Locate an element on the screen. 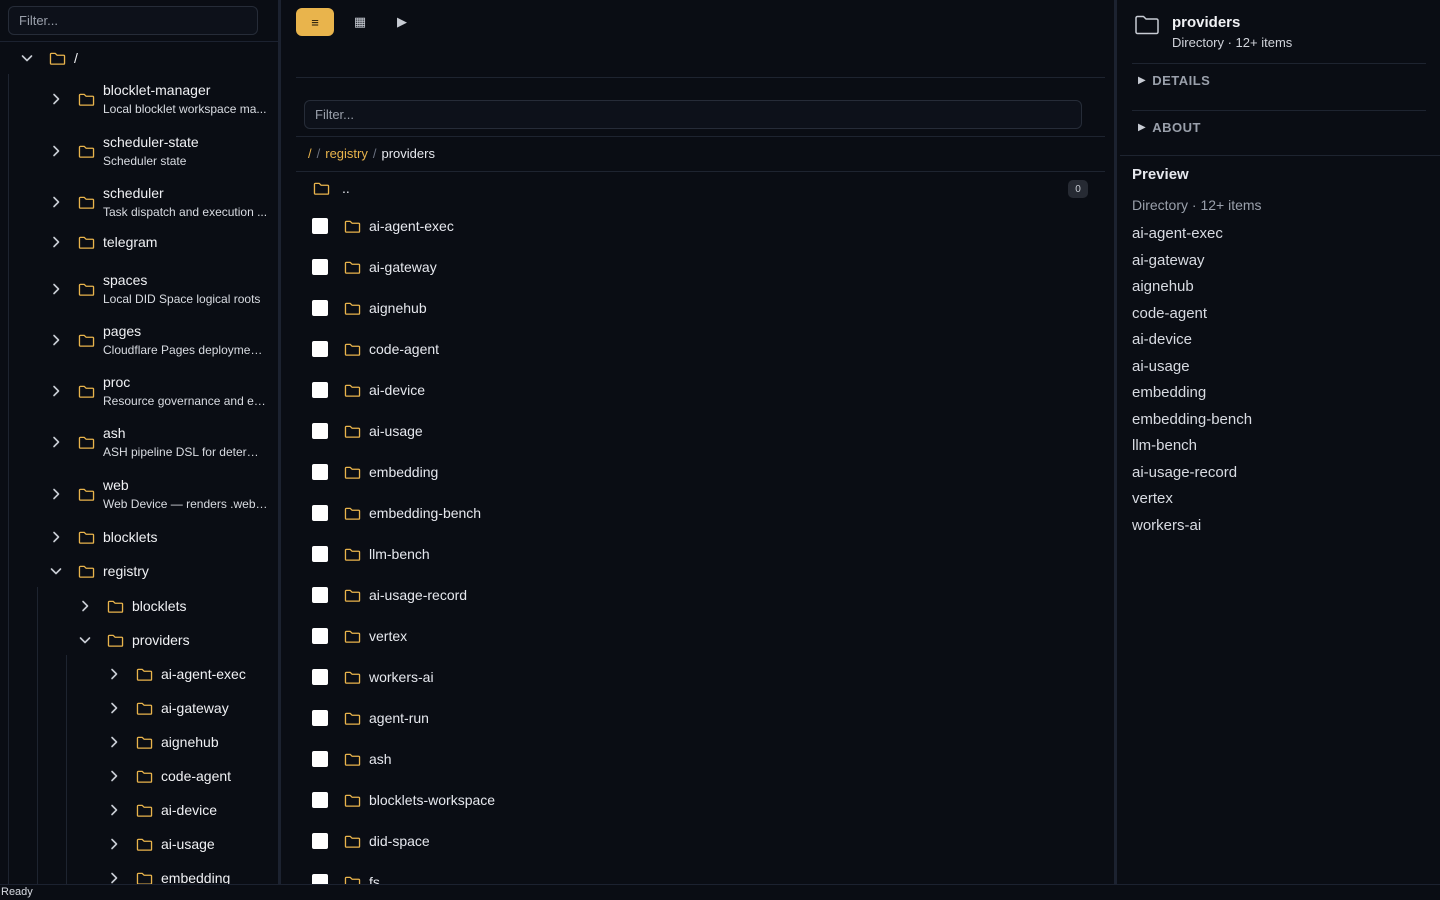  list-view-button: ≡ is located at coordinates (315, 22).